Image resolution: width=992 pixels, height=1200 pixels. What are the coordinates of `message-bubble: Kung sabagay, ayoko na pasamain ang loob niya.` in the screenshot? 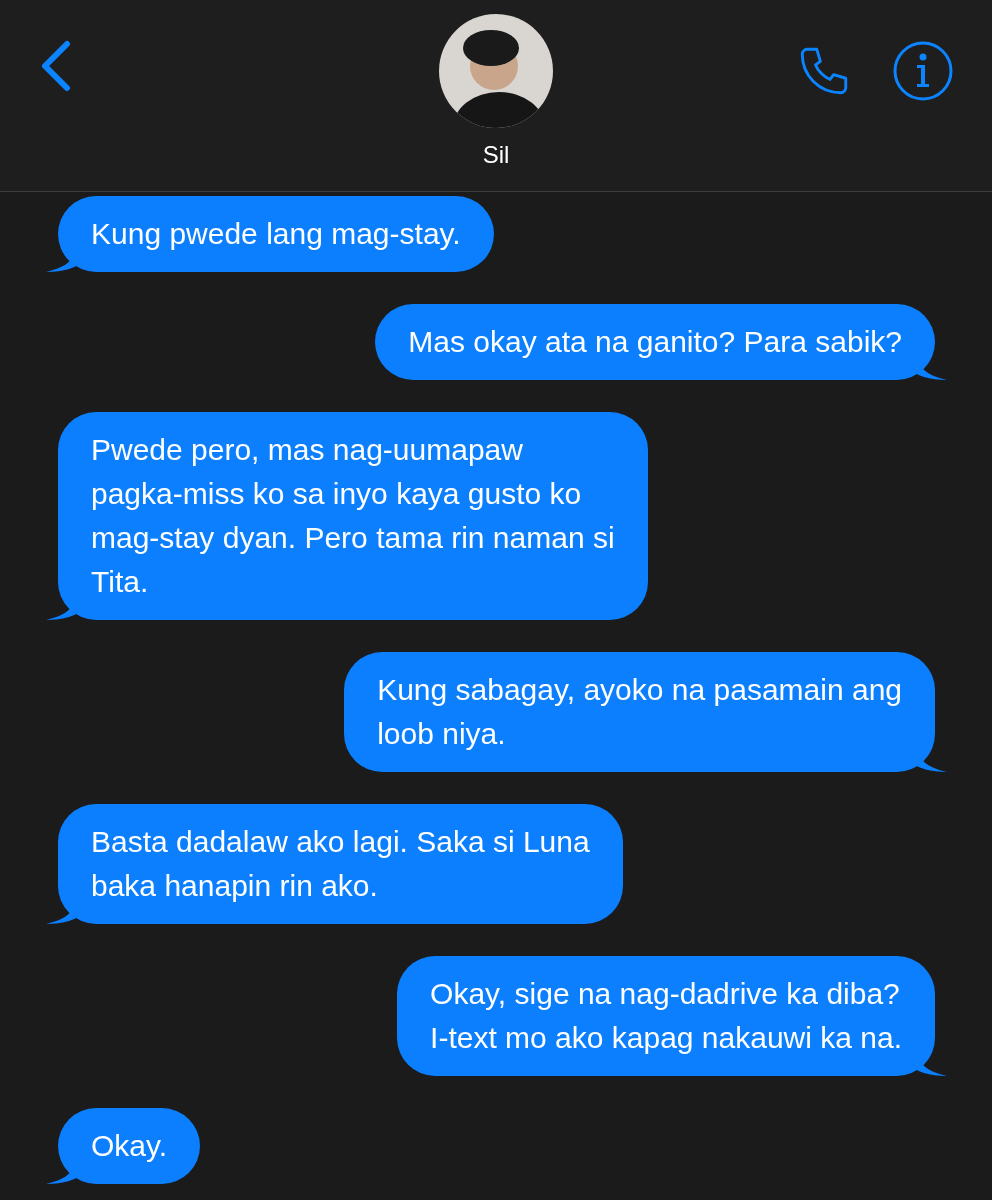 It's located at (639, 712).